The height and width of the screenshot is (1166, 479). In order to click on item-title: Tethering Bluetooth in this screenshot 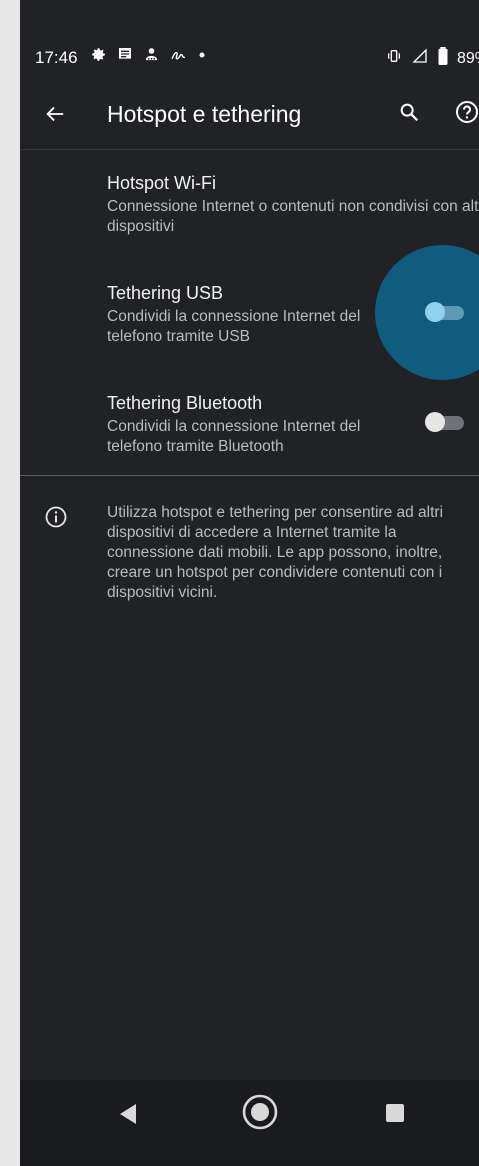, I will do `click(185, 403)`.